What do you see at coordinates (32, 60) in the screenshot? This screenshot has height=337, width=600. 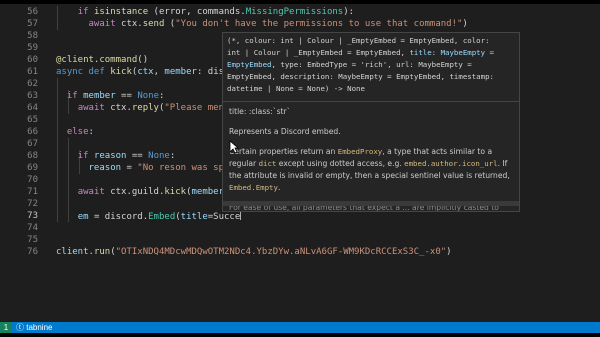 I see `line-number: 60` at bounding box center [32, 60].